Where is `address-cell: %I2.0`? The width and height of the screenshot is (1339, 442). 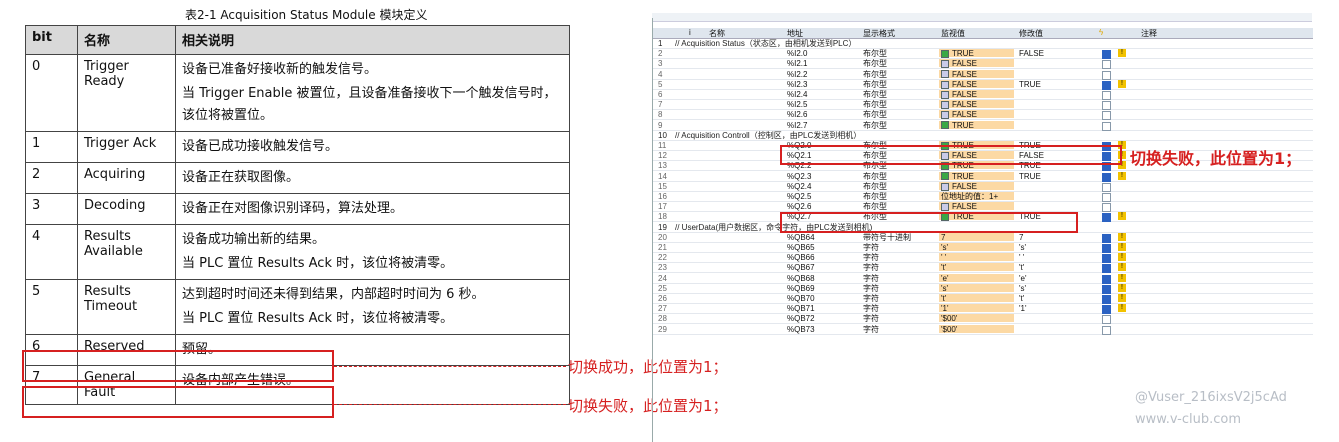 address-cell: %I2.0 is located at coordinates (797, 54).